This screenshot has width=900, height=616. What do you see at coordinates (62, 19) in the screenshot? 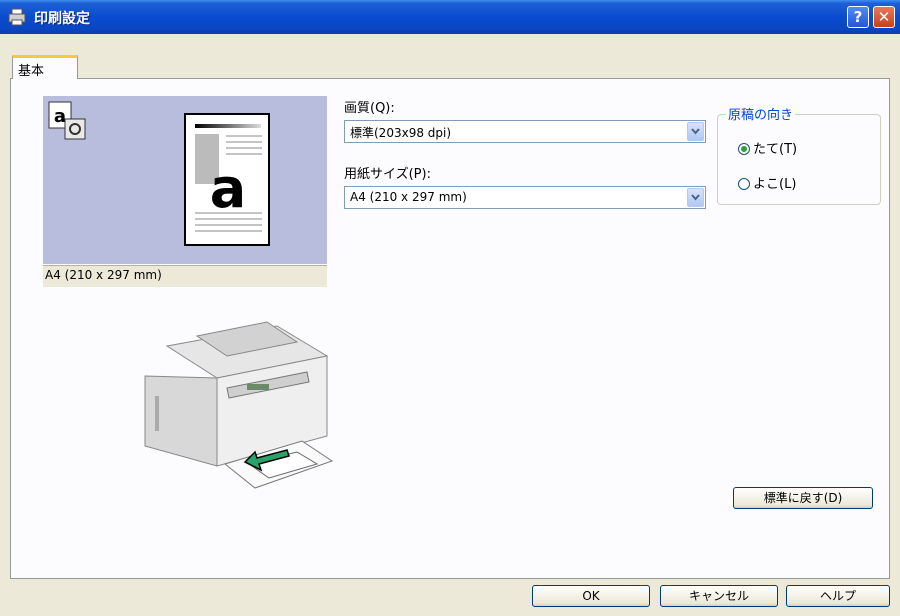
I see `window-title: 印刷設定` at bounding box center [62, 19].